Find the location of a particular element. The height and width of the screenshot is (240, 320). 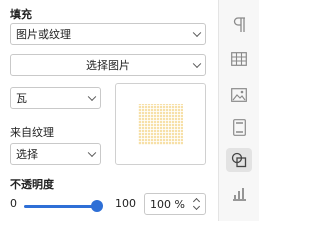

opacity-max-label: 100 is located at coordinates (125, 203).